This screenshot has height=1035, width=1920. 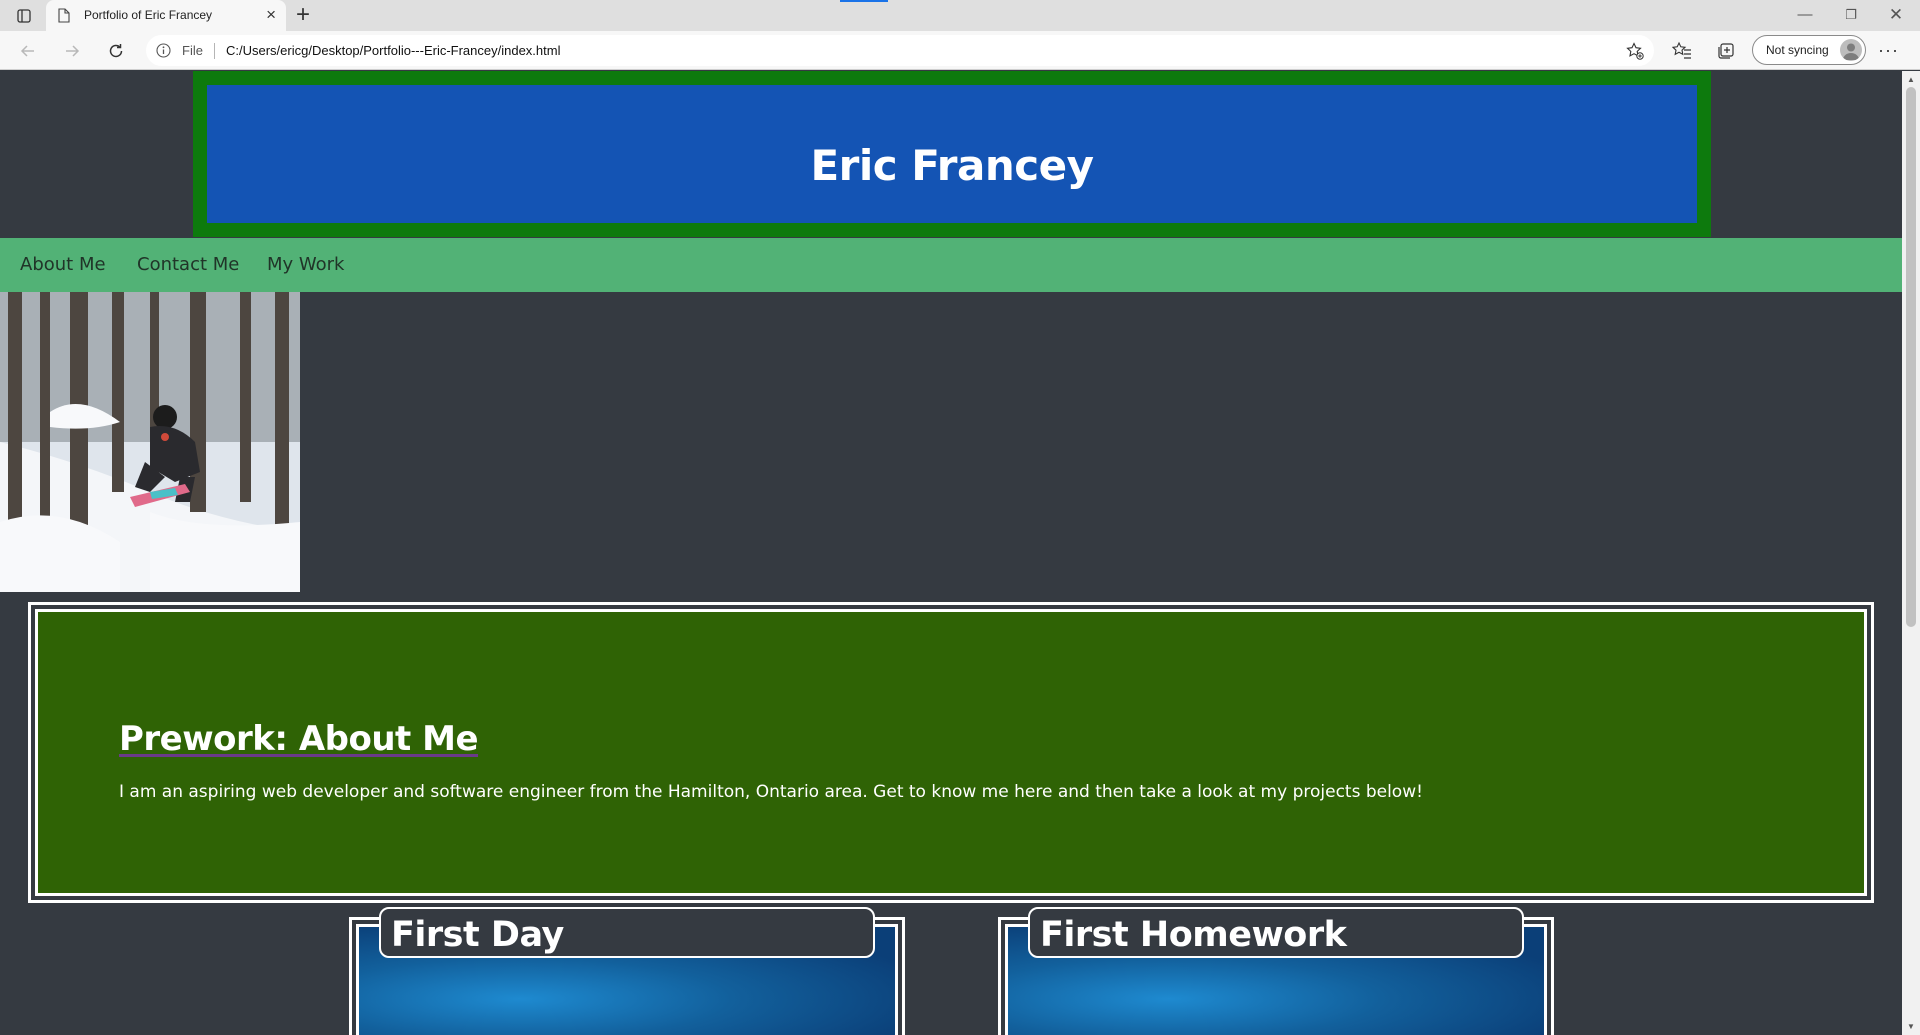 I want to click on minimize-icon: —, so click(x=1805, y=15).